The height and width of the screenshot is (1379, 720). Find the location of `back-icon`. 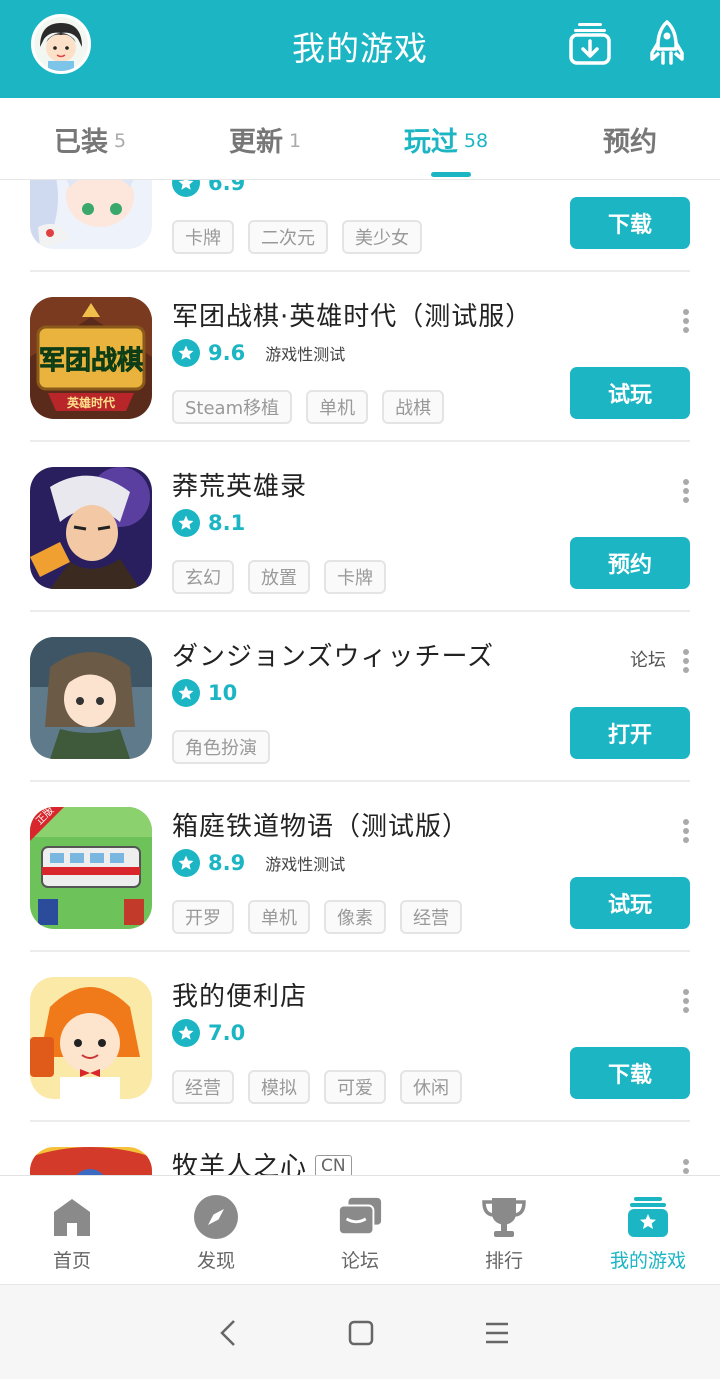

back-icon is located at coordinates (228, 1333).